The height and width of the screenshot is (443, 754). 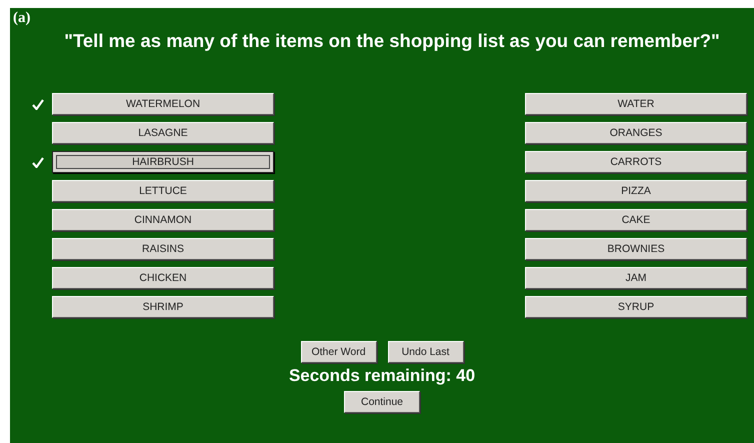 What do you see at coordinates (21, 18) in the screenshot?
I see `figure-label: (a)` at bounding box center [21, 18].